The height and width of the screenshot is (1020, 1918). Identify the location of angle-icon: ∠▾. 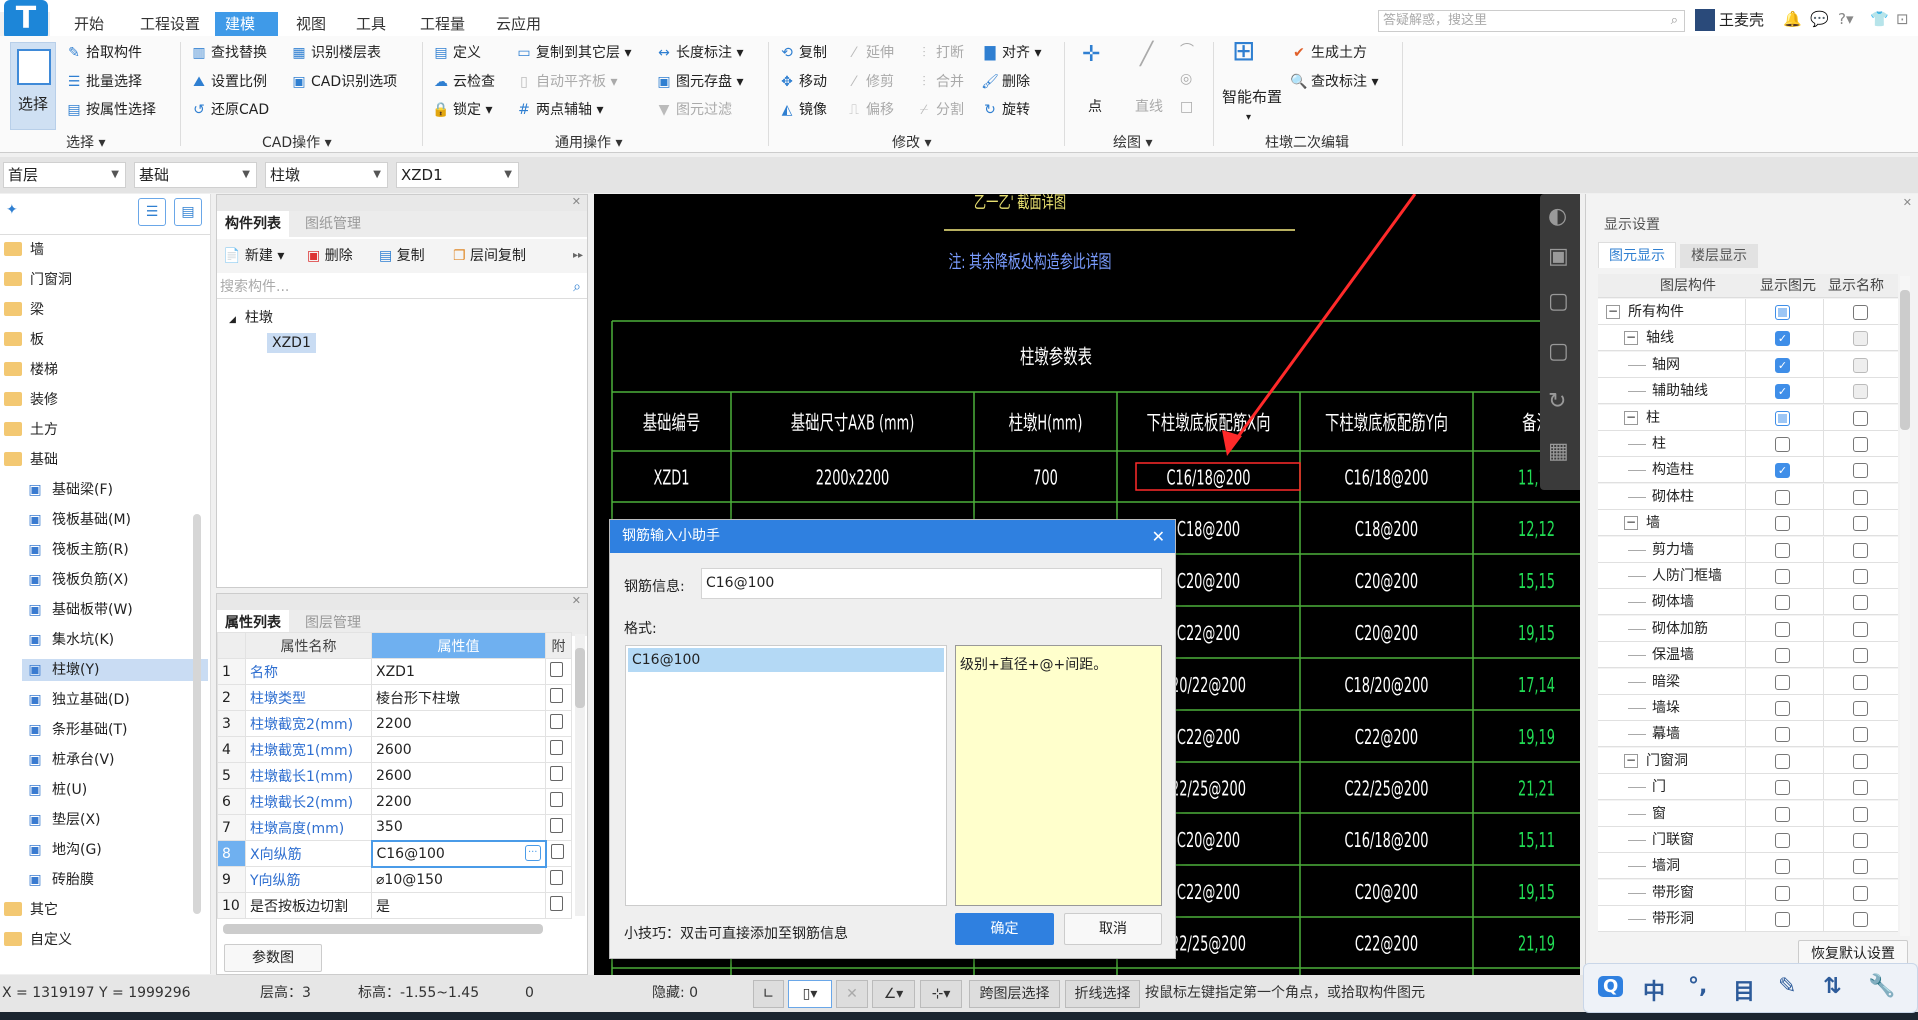
(893, 994).